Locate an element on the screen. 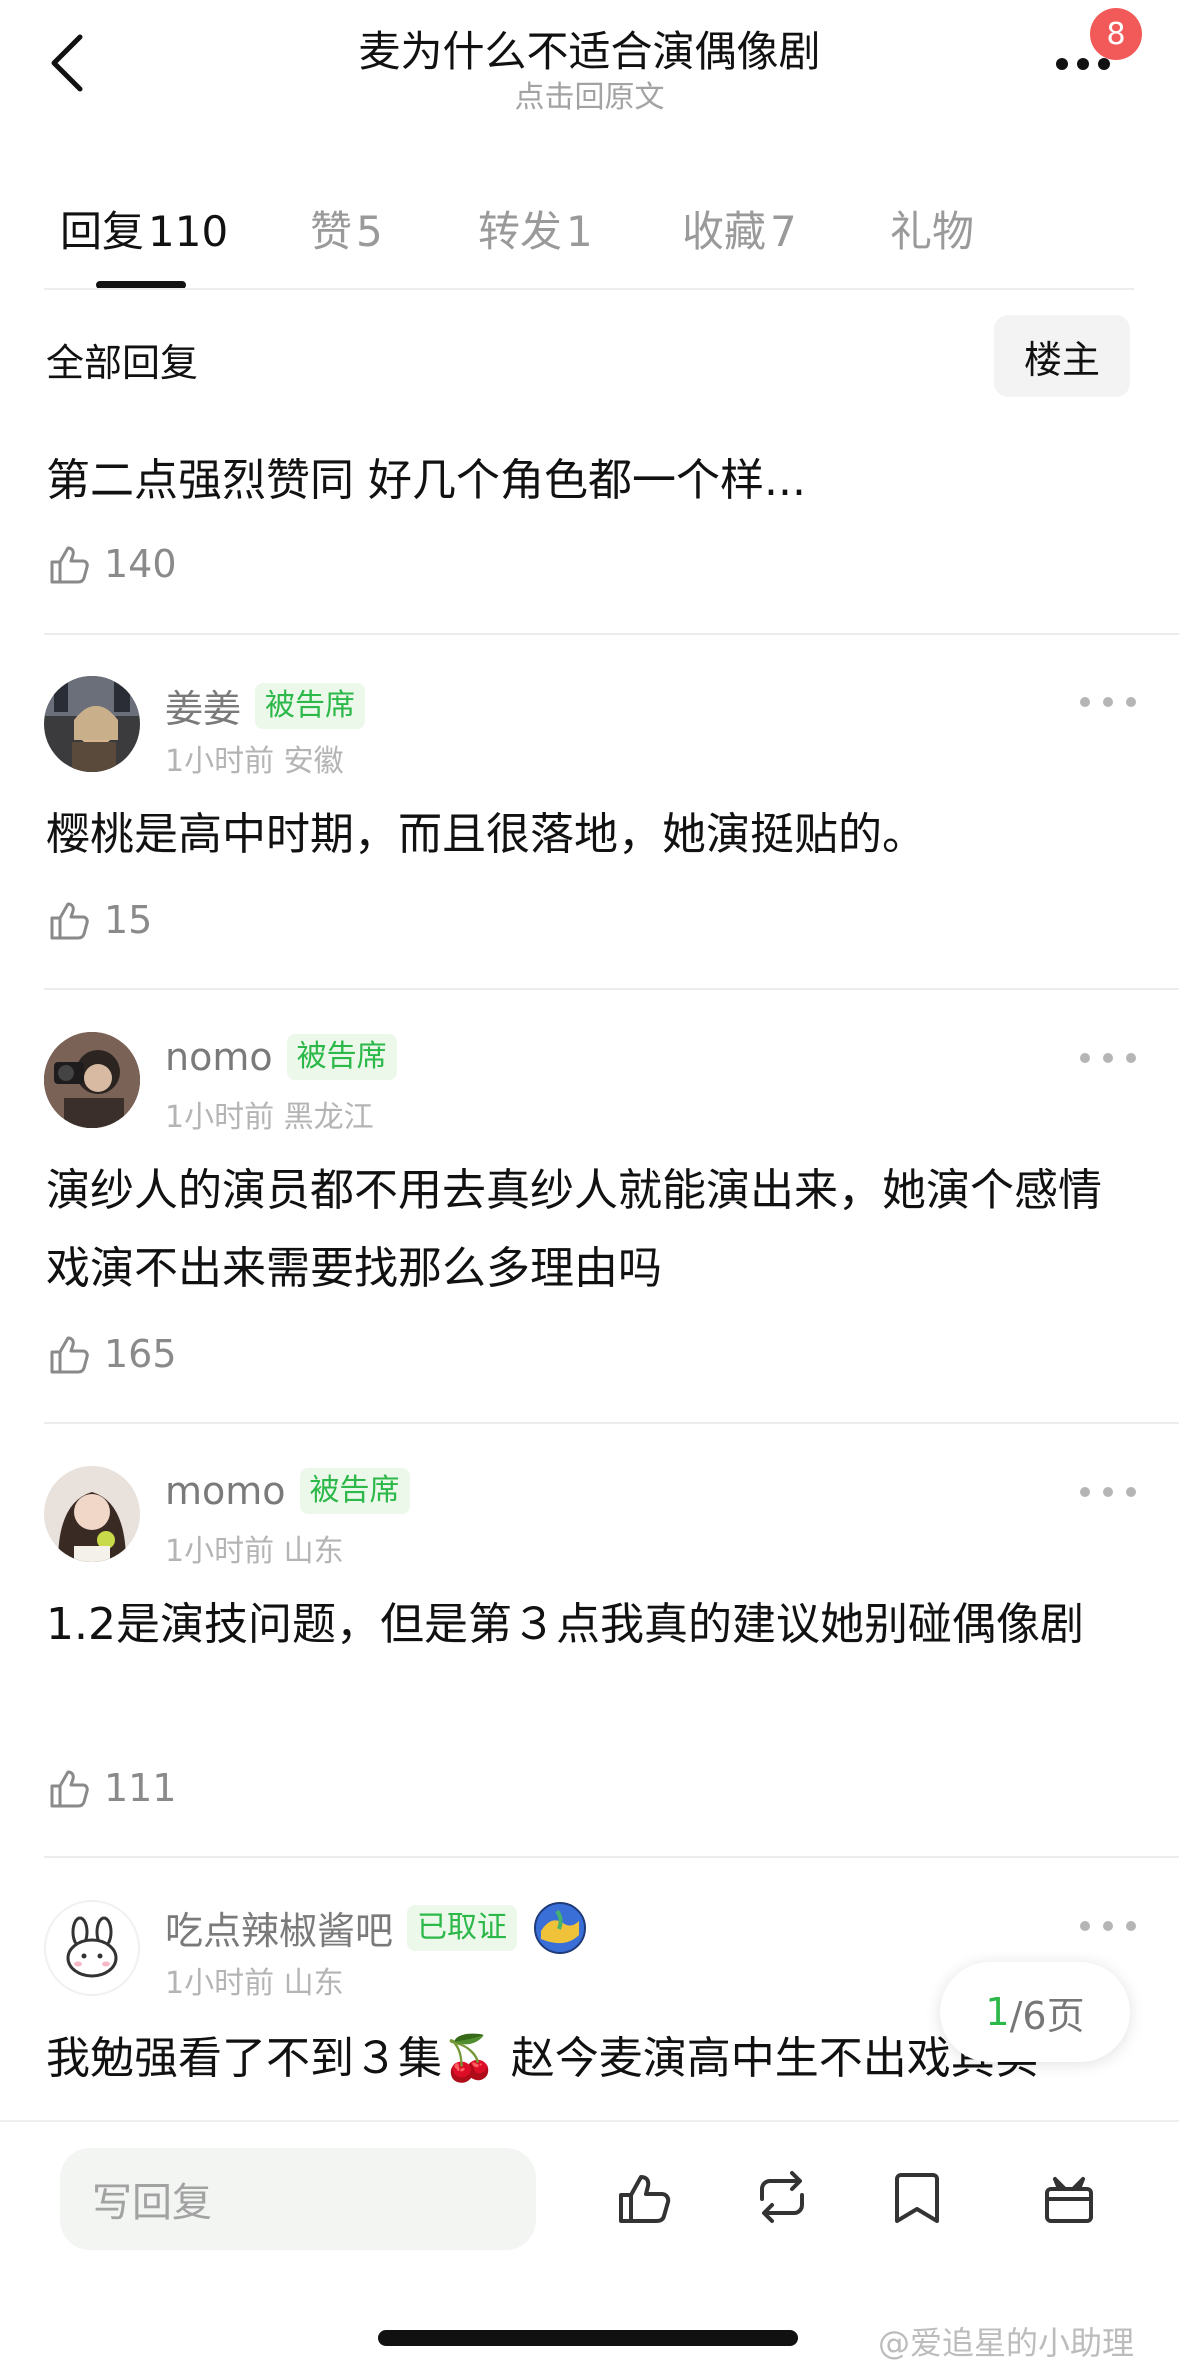 Image resolution: width=1179 pixels, height=2379 pixels. tab-label: 回复 is located at coordinates (102, 231).